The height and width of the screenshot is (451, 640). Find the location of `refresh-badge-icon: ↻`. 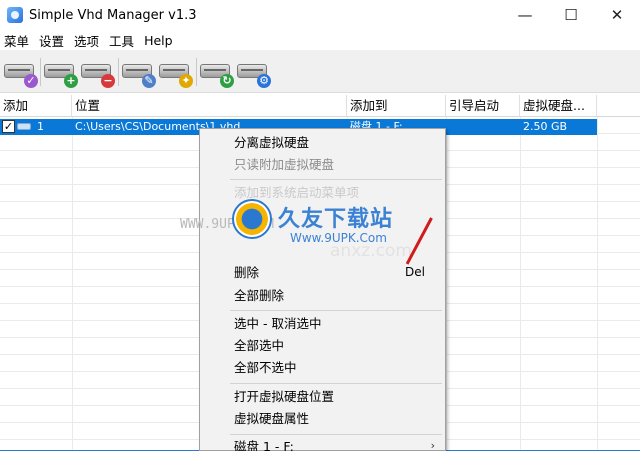

refresh-badge-icon: ↻ is located at coordinates (227, 81).